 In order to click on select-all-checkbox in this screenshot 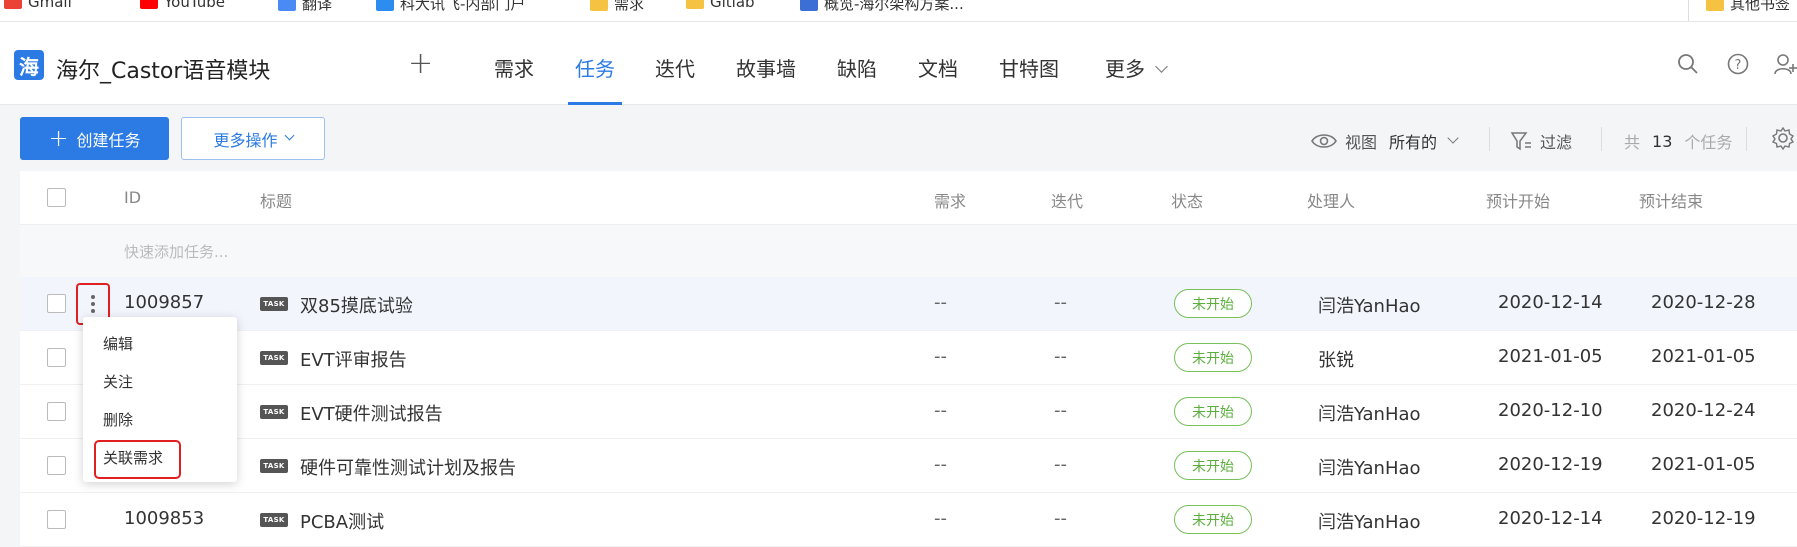, I will do `click(56, 197)`.